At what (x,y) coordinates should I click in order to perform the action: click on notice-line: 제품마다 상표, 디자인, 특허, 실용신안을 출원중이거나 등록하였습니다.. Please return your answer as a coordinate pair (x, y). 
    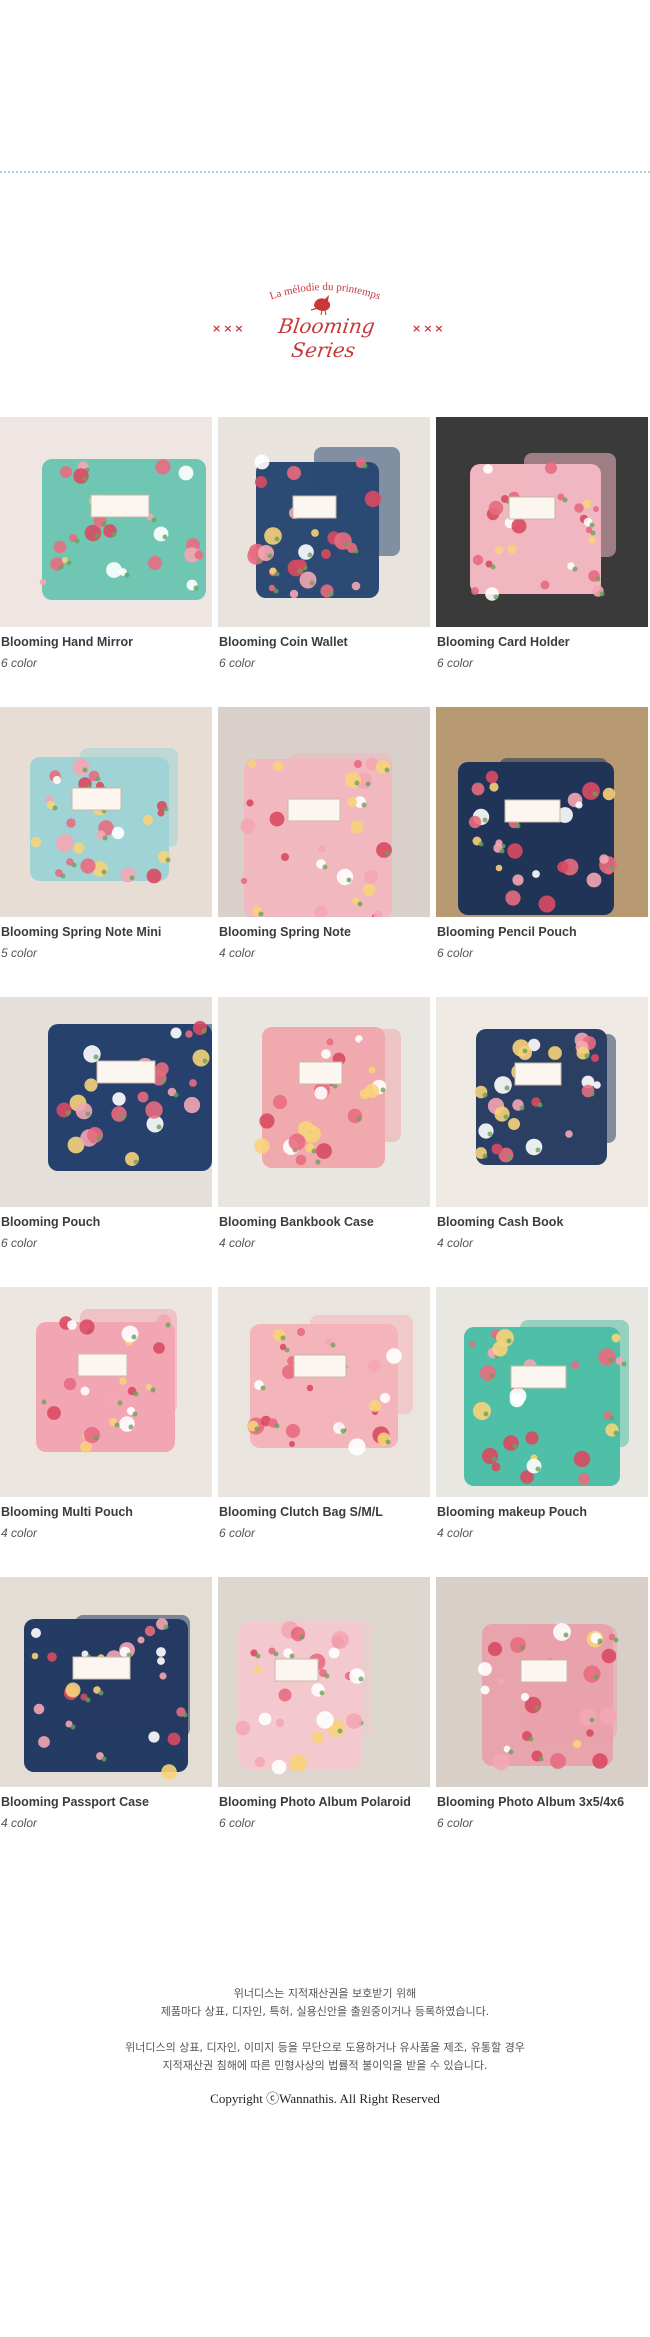
    Looking at the image, I should click on (325, 2011).